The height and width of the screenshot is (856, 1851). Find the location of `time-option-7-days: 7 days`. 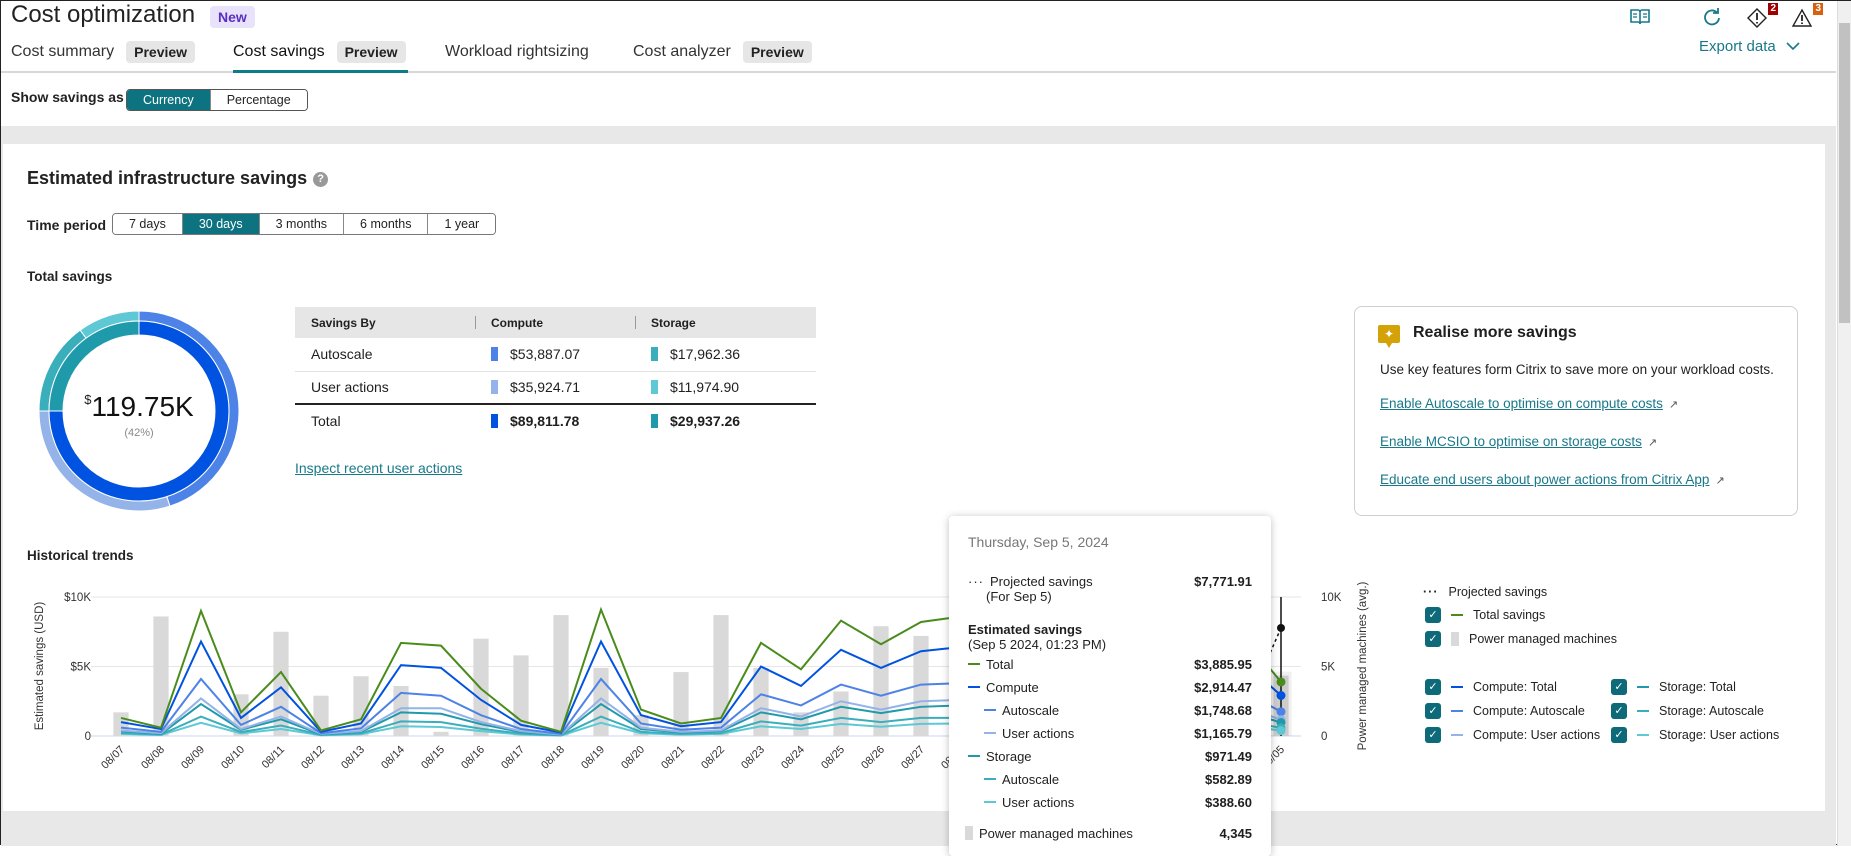

time-option-7-days: 7 days is located at coordinates (147, 224).